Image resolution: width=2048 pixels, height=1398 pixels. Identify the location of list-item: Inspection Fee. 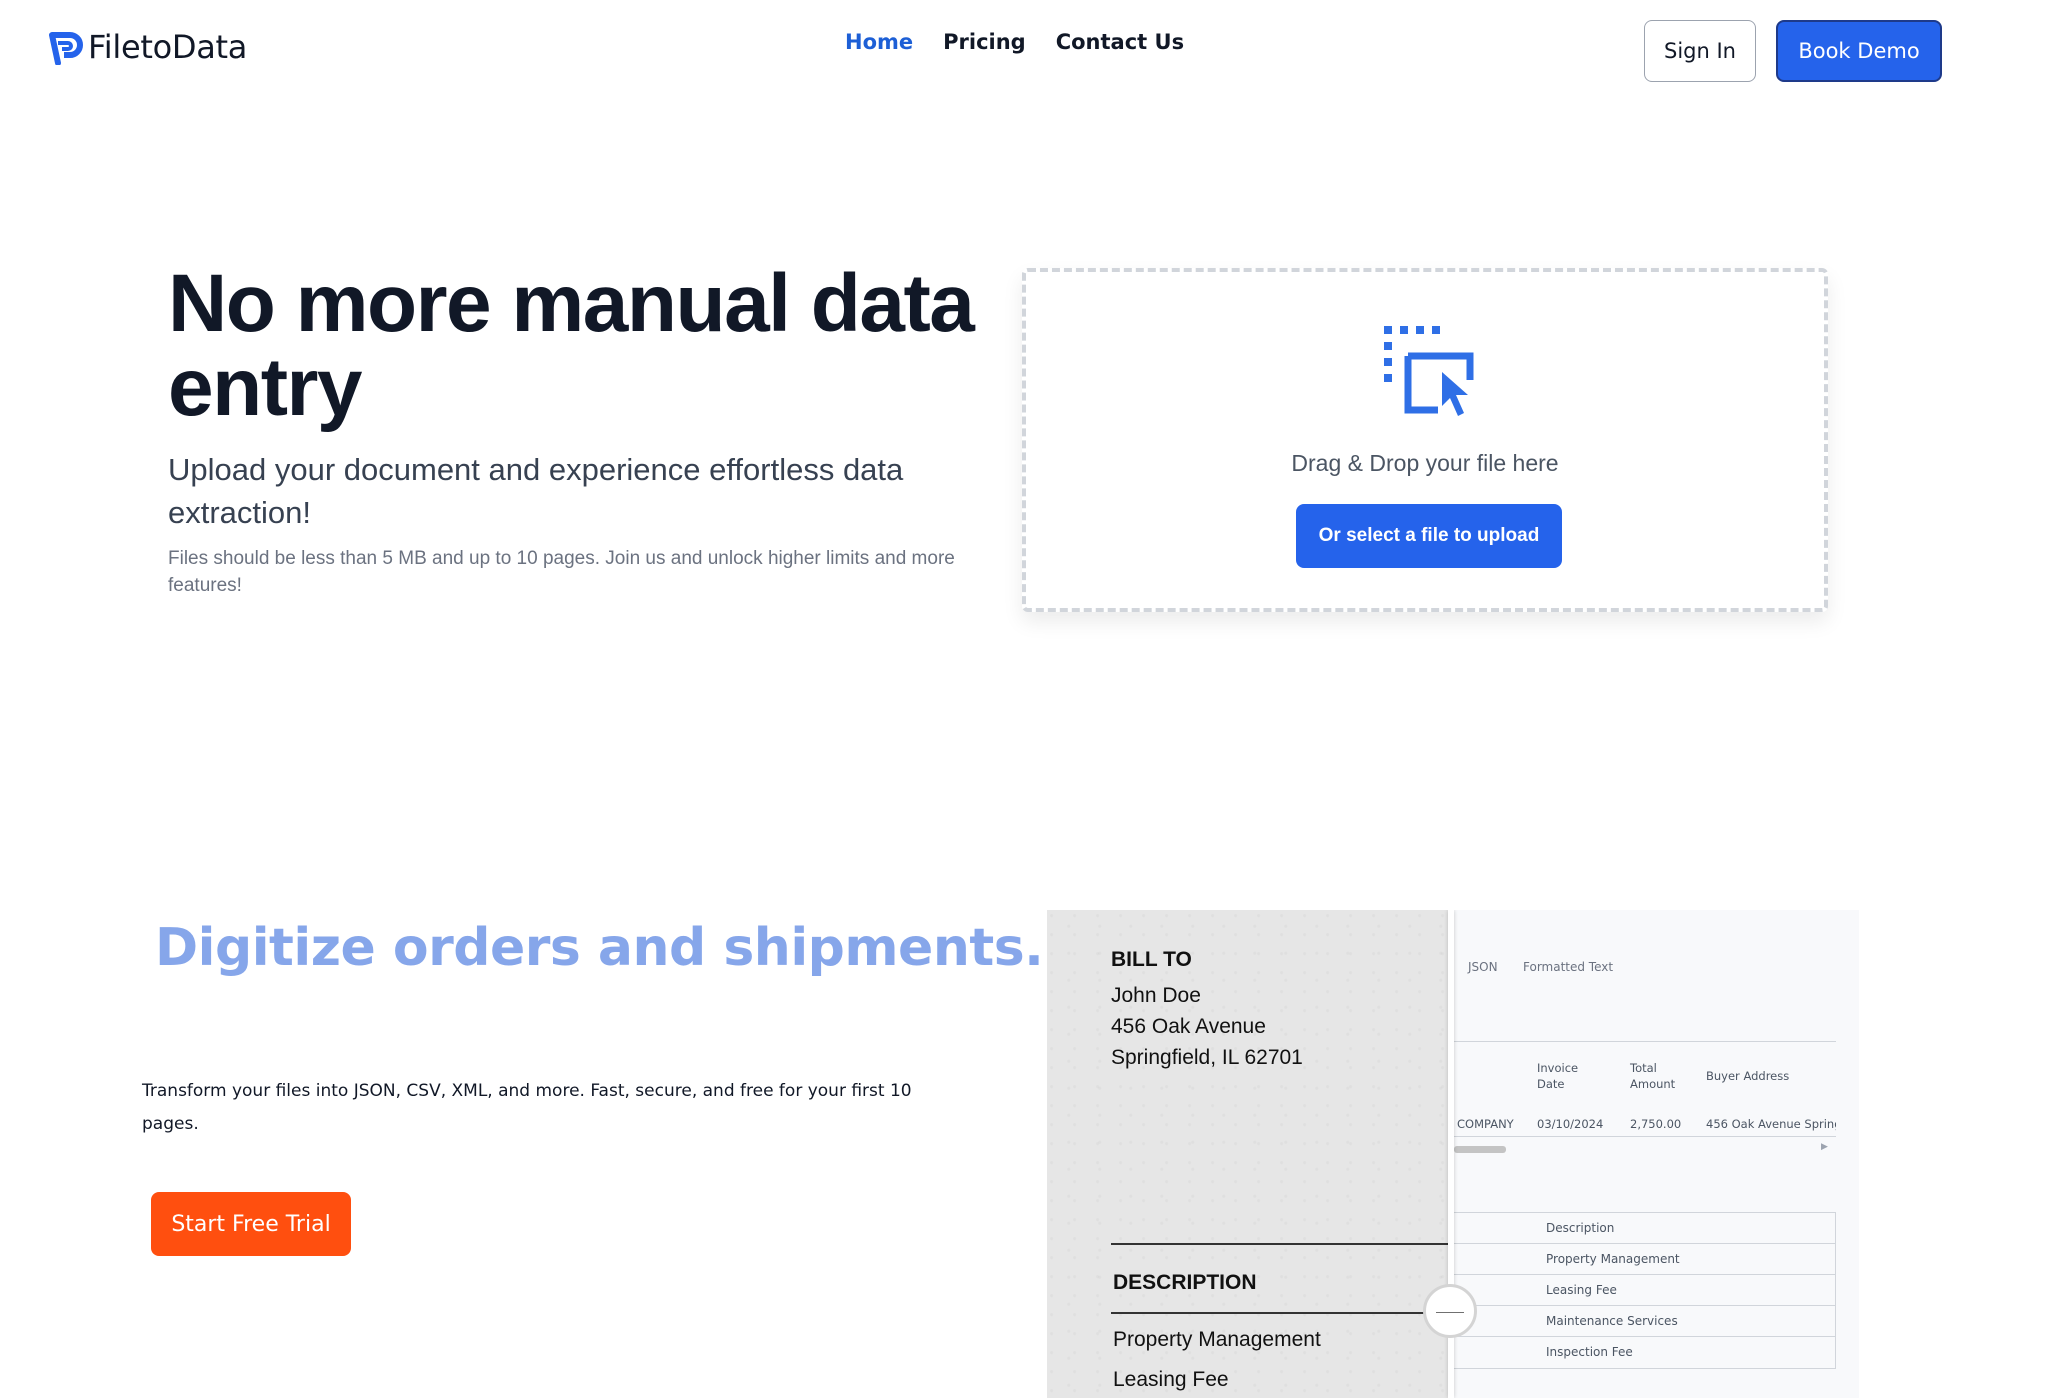
(1589, 1352).